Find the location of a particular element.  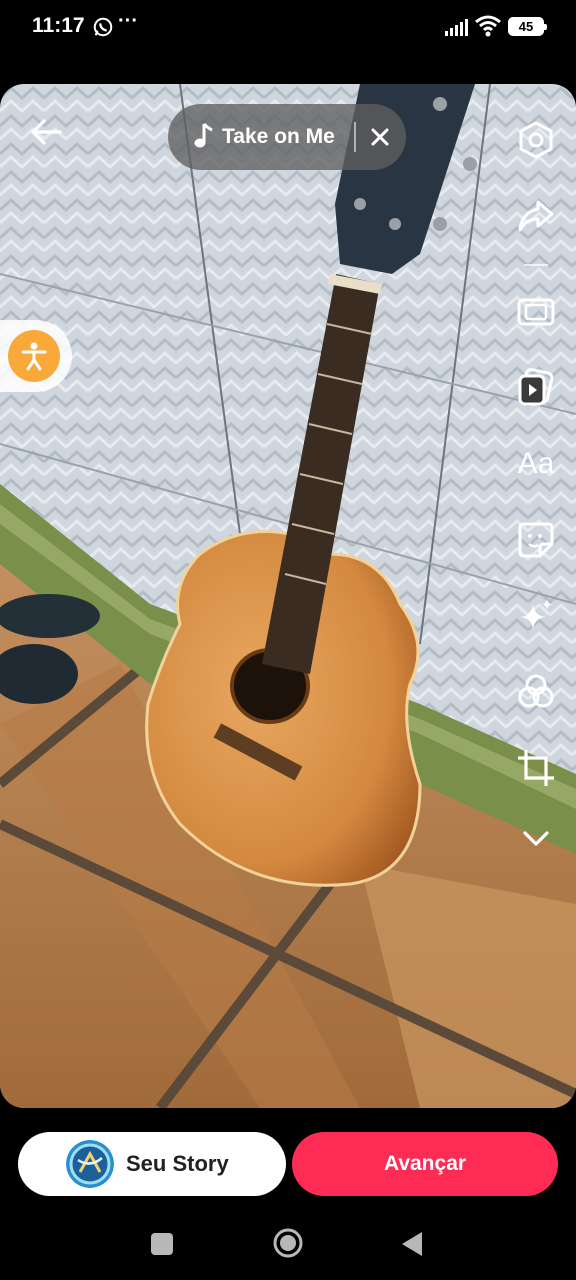

tools-separator is located at coordinates (536, 265).